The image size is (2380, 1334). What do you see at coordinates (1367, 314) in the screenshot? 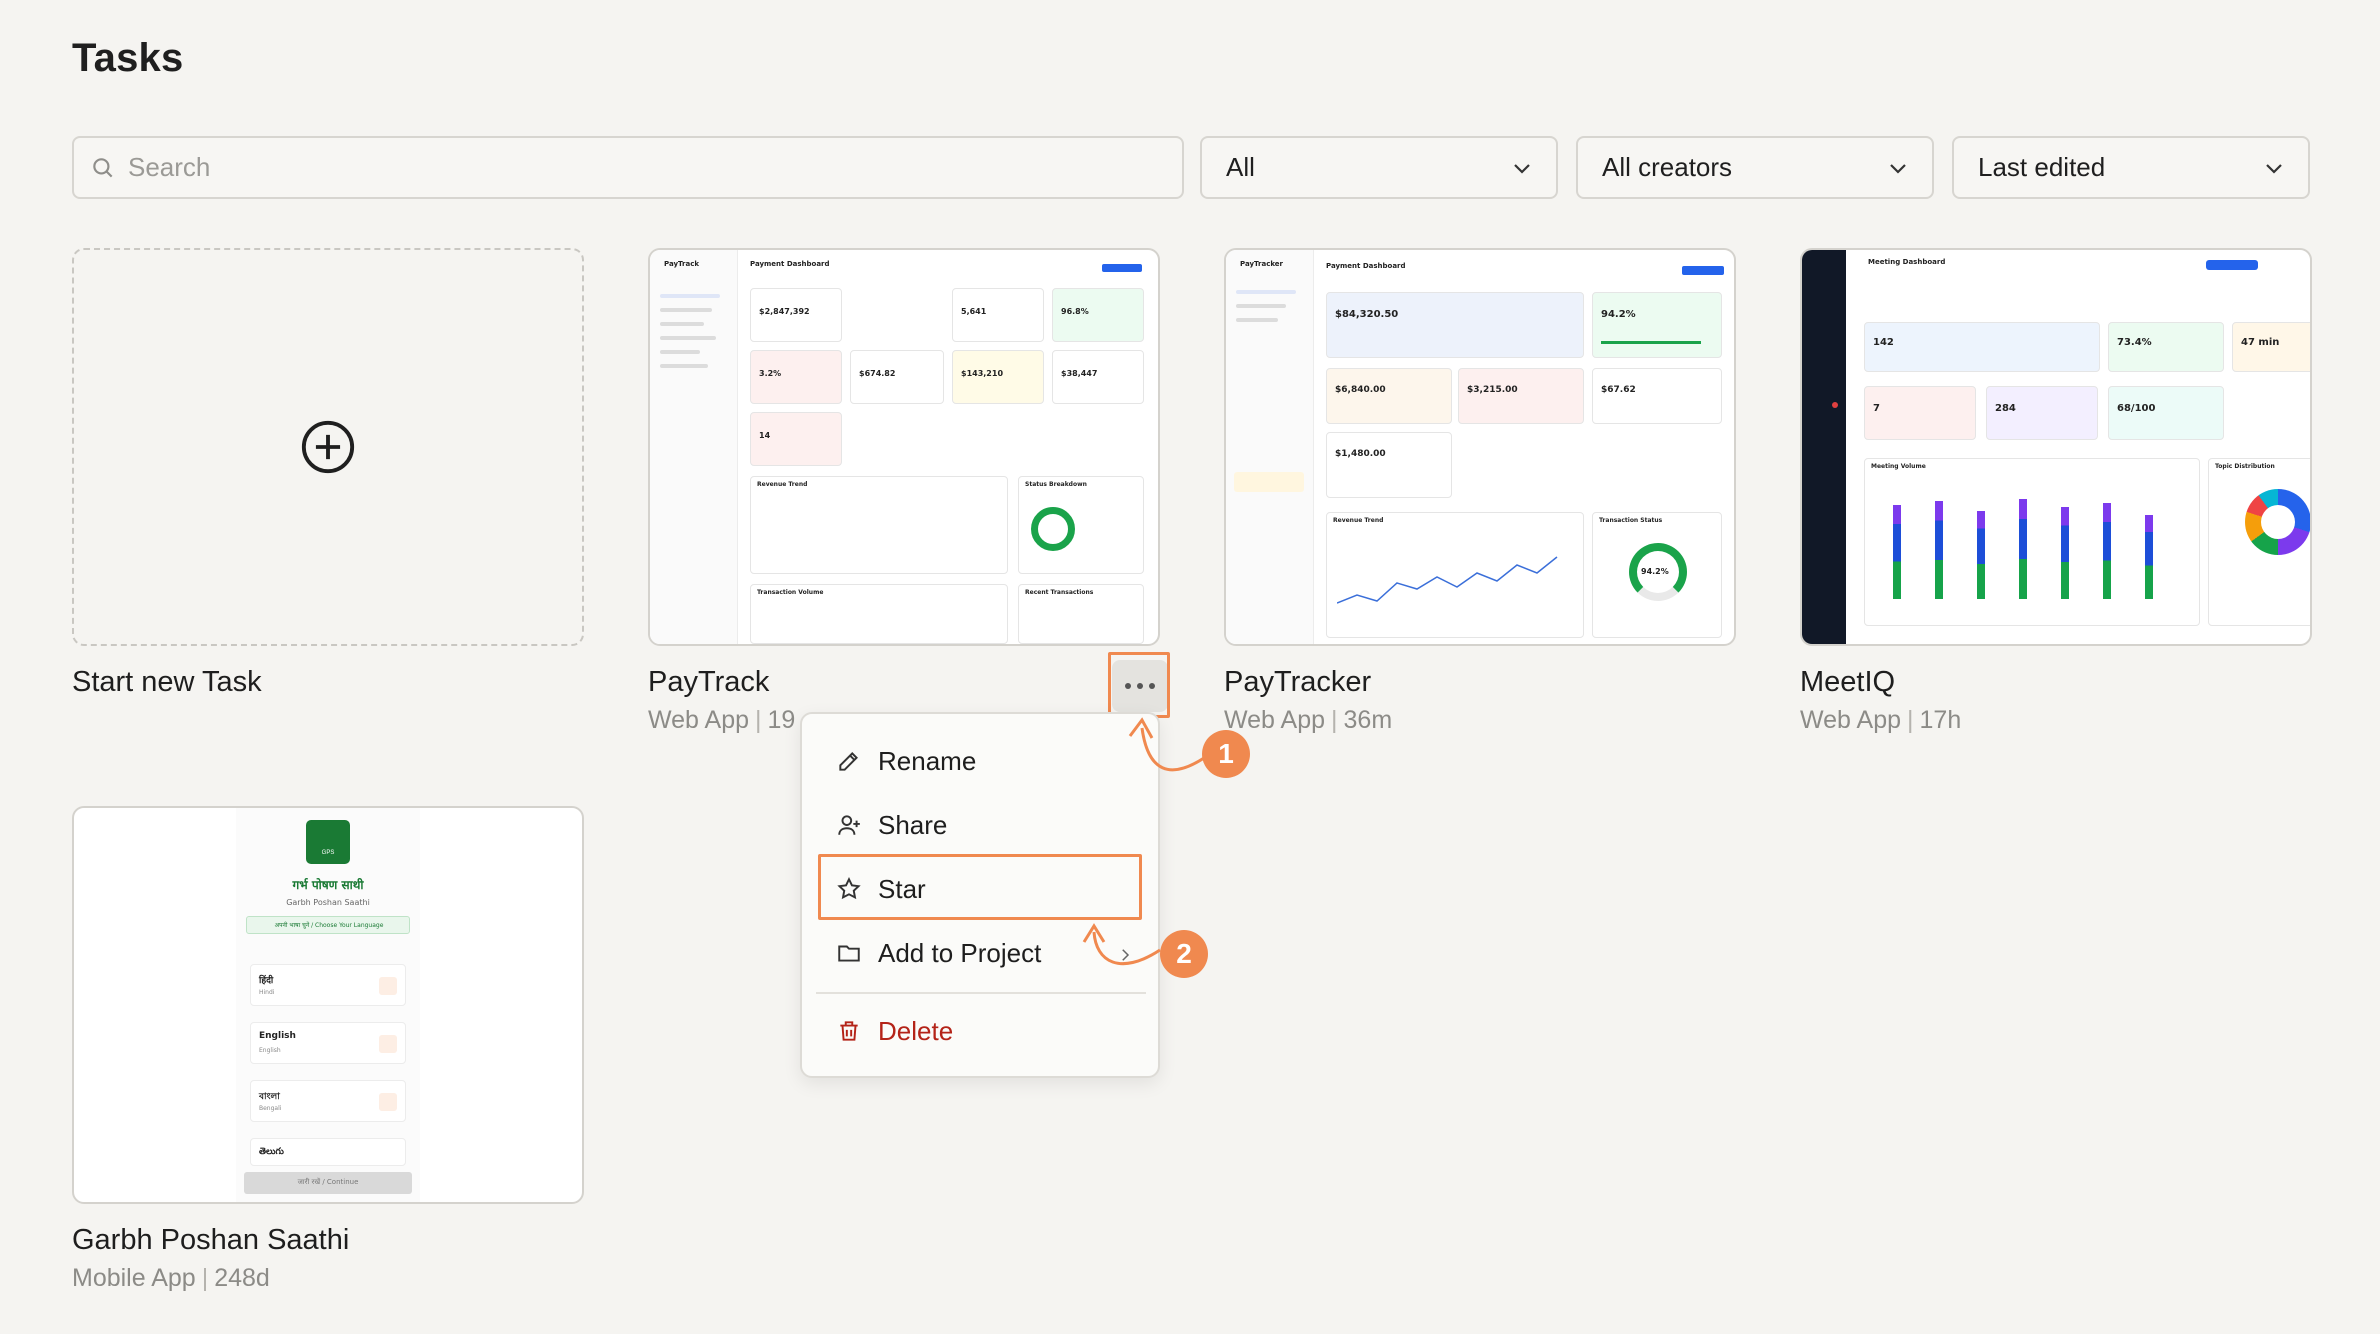
I see `kpi-value: $84,320.50` at bounding box center [1367, 314].